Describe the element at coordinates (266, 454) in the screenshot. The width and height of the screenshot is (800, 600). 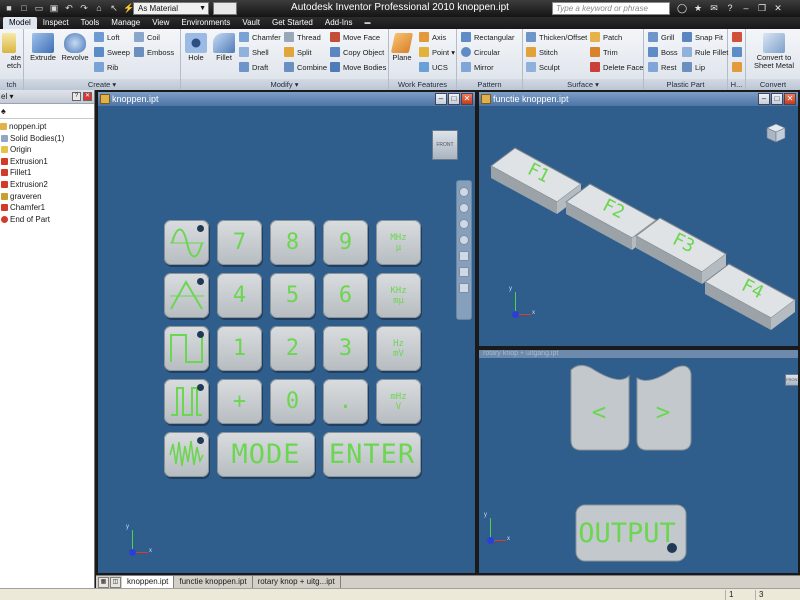
I see `key-mode: MODE` at that location.